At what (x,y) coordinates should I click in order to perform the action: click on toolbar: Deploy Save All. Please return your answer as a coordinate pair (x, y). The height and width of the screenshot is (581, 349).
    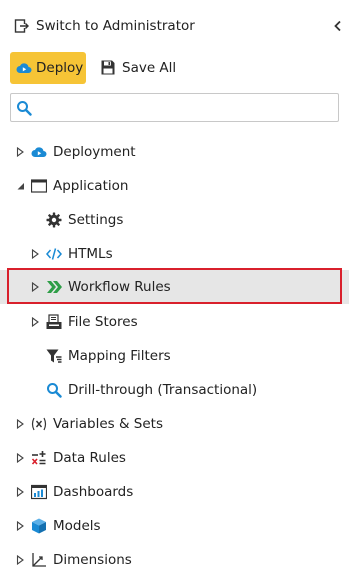
    Looking at the image, I should click on (174, 68).